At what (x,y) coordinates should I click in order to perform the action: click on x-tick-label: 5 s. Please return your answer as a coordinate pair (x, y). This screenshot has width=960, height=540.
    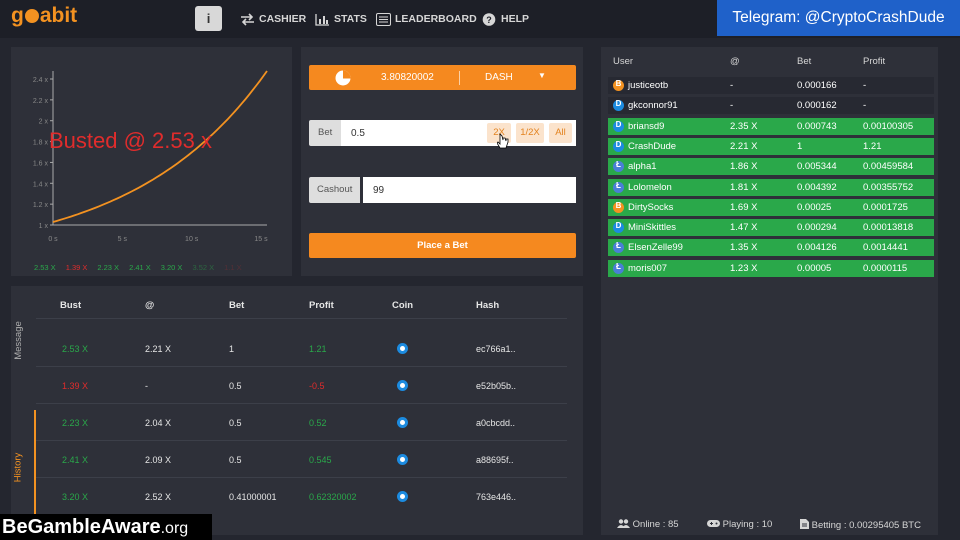
    Looking at the image, I should click on (123, 239).